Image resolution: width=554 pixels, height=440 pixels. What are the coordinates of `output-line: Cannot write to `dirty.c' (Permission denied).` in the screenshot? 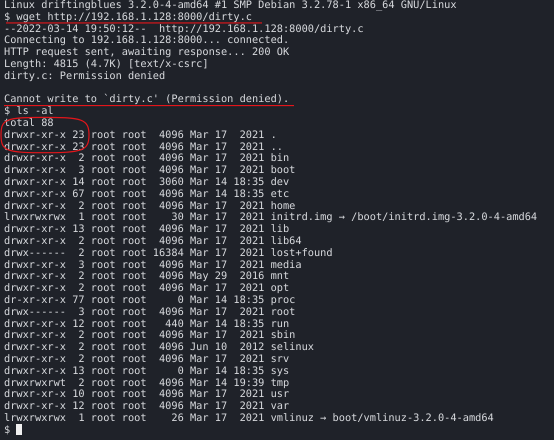 It's located at (147, 99).